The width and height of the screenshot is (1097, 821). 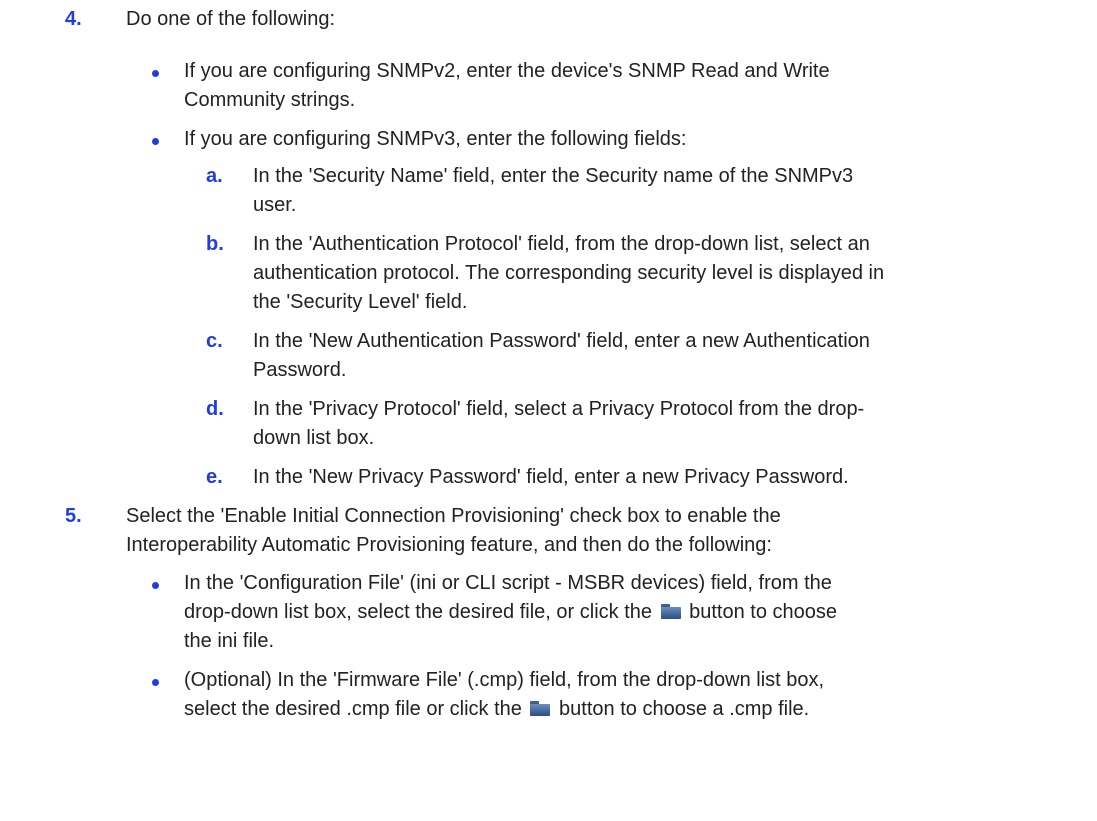 I want to click on bullet-text: the ini file., so click(x=229, y=641).